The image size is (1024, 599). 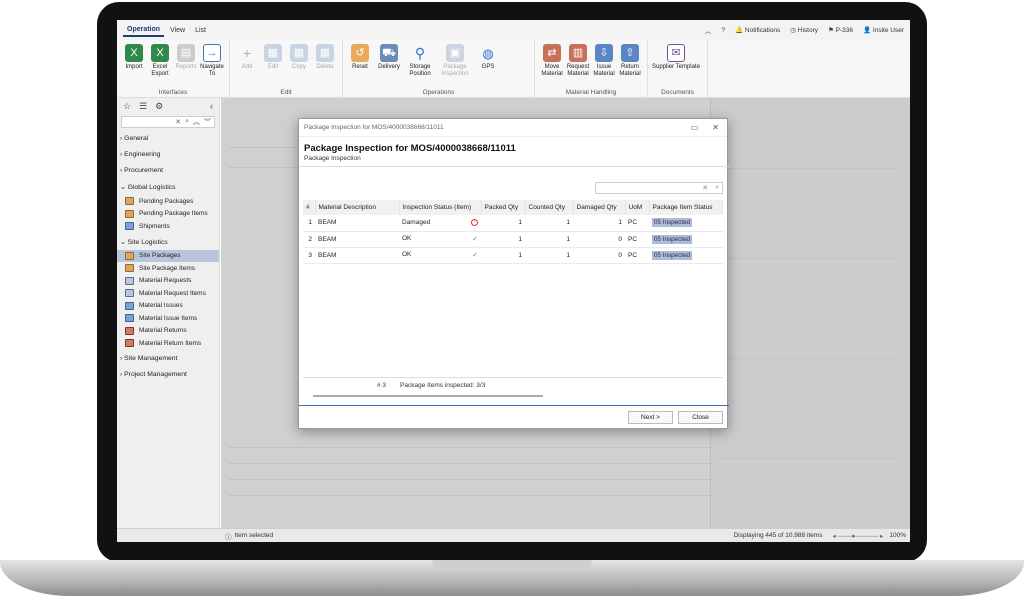 I want to click on zoom-slider: ◂ ───●───── ▸, so click(x=857, y=536).